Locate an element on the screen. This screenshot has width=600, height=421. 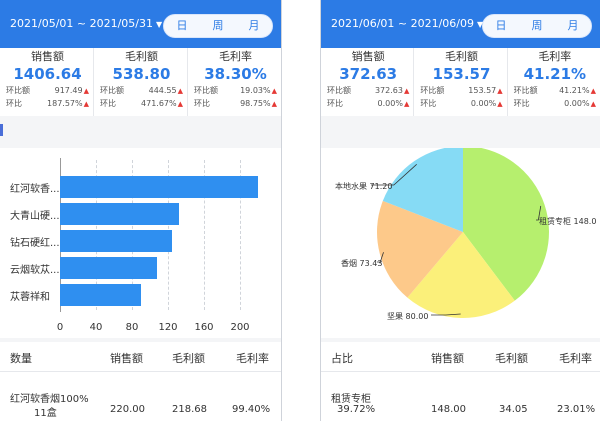
column-header-quantity: 数量 is located at coordinates (21, 358).